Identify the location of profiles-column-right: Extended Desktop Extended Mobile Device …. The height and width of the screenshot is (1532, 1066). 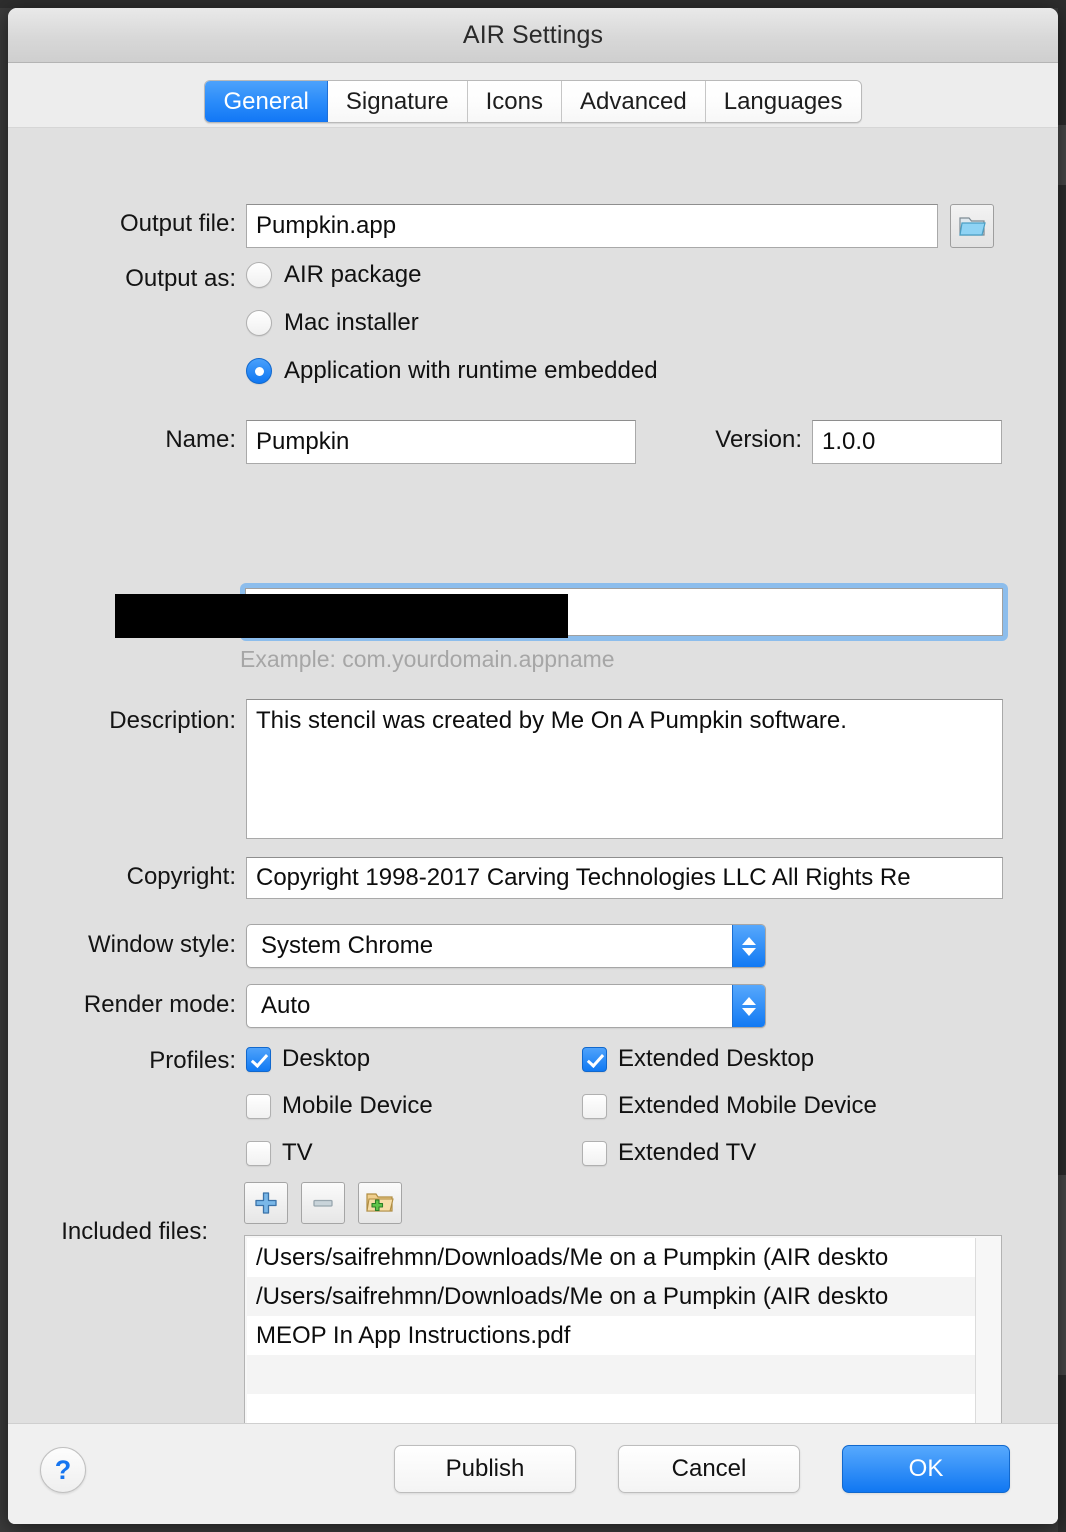
(729, 1106).